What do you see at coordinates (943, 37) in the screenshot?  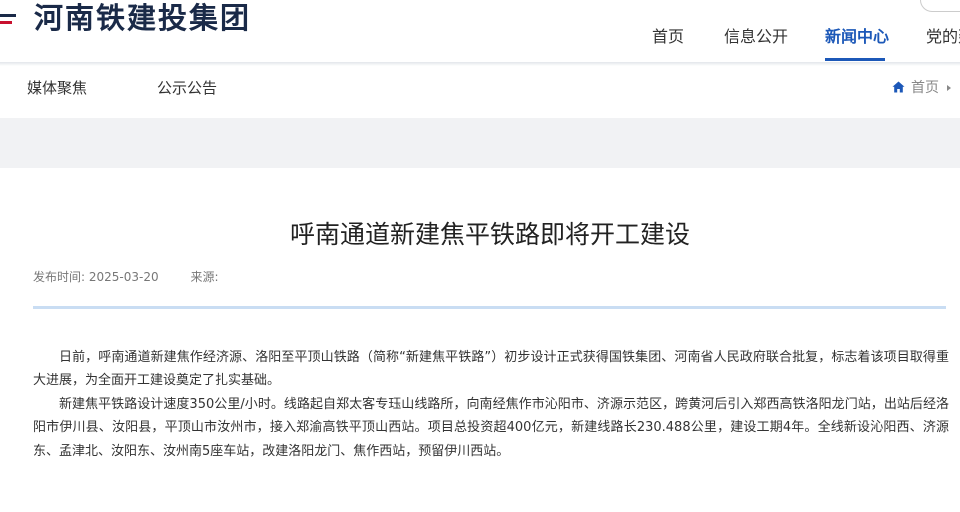 I see `nav-item-party-building: 党的建设` at bounding box center [943, 37].